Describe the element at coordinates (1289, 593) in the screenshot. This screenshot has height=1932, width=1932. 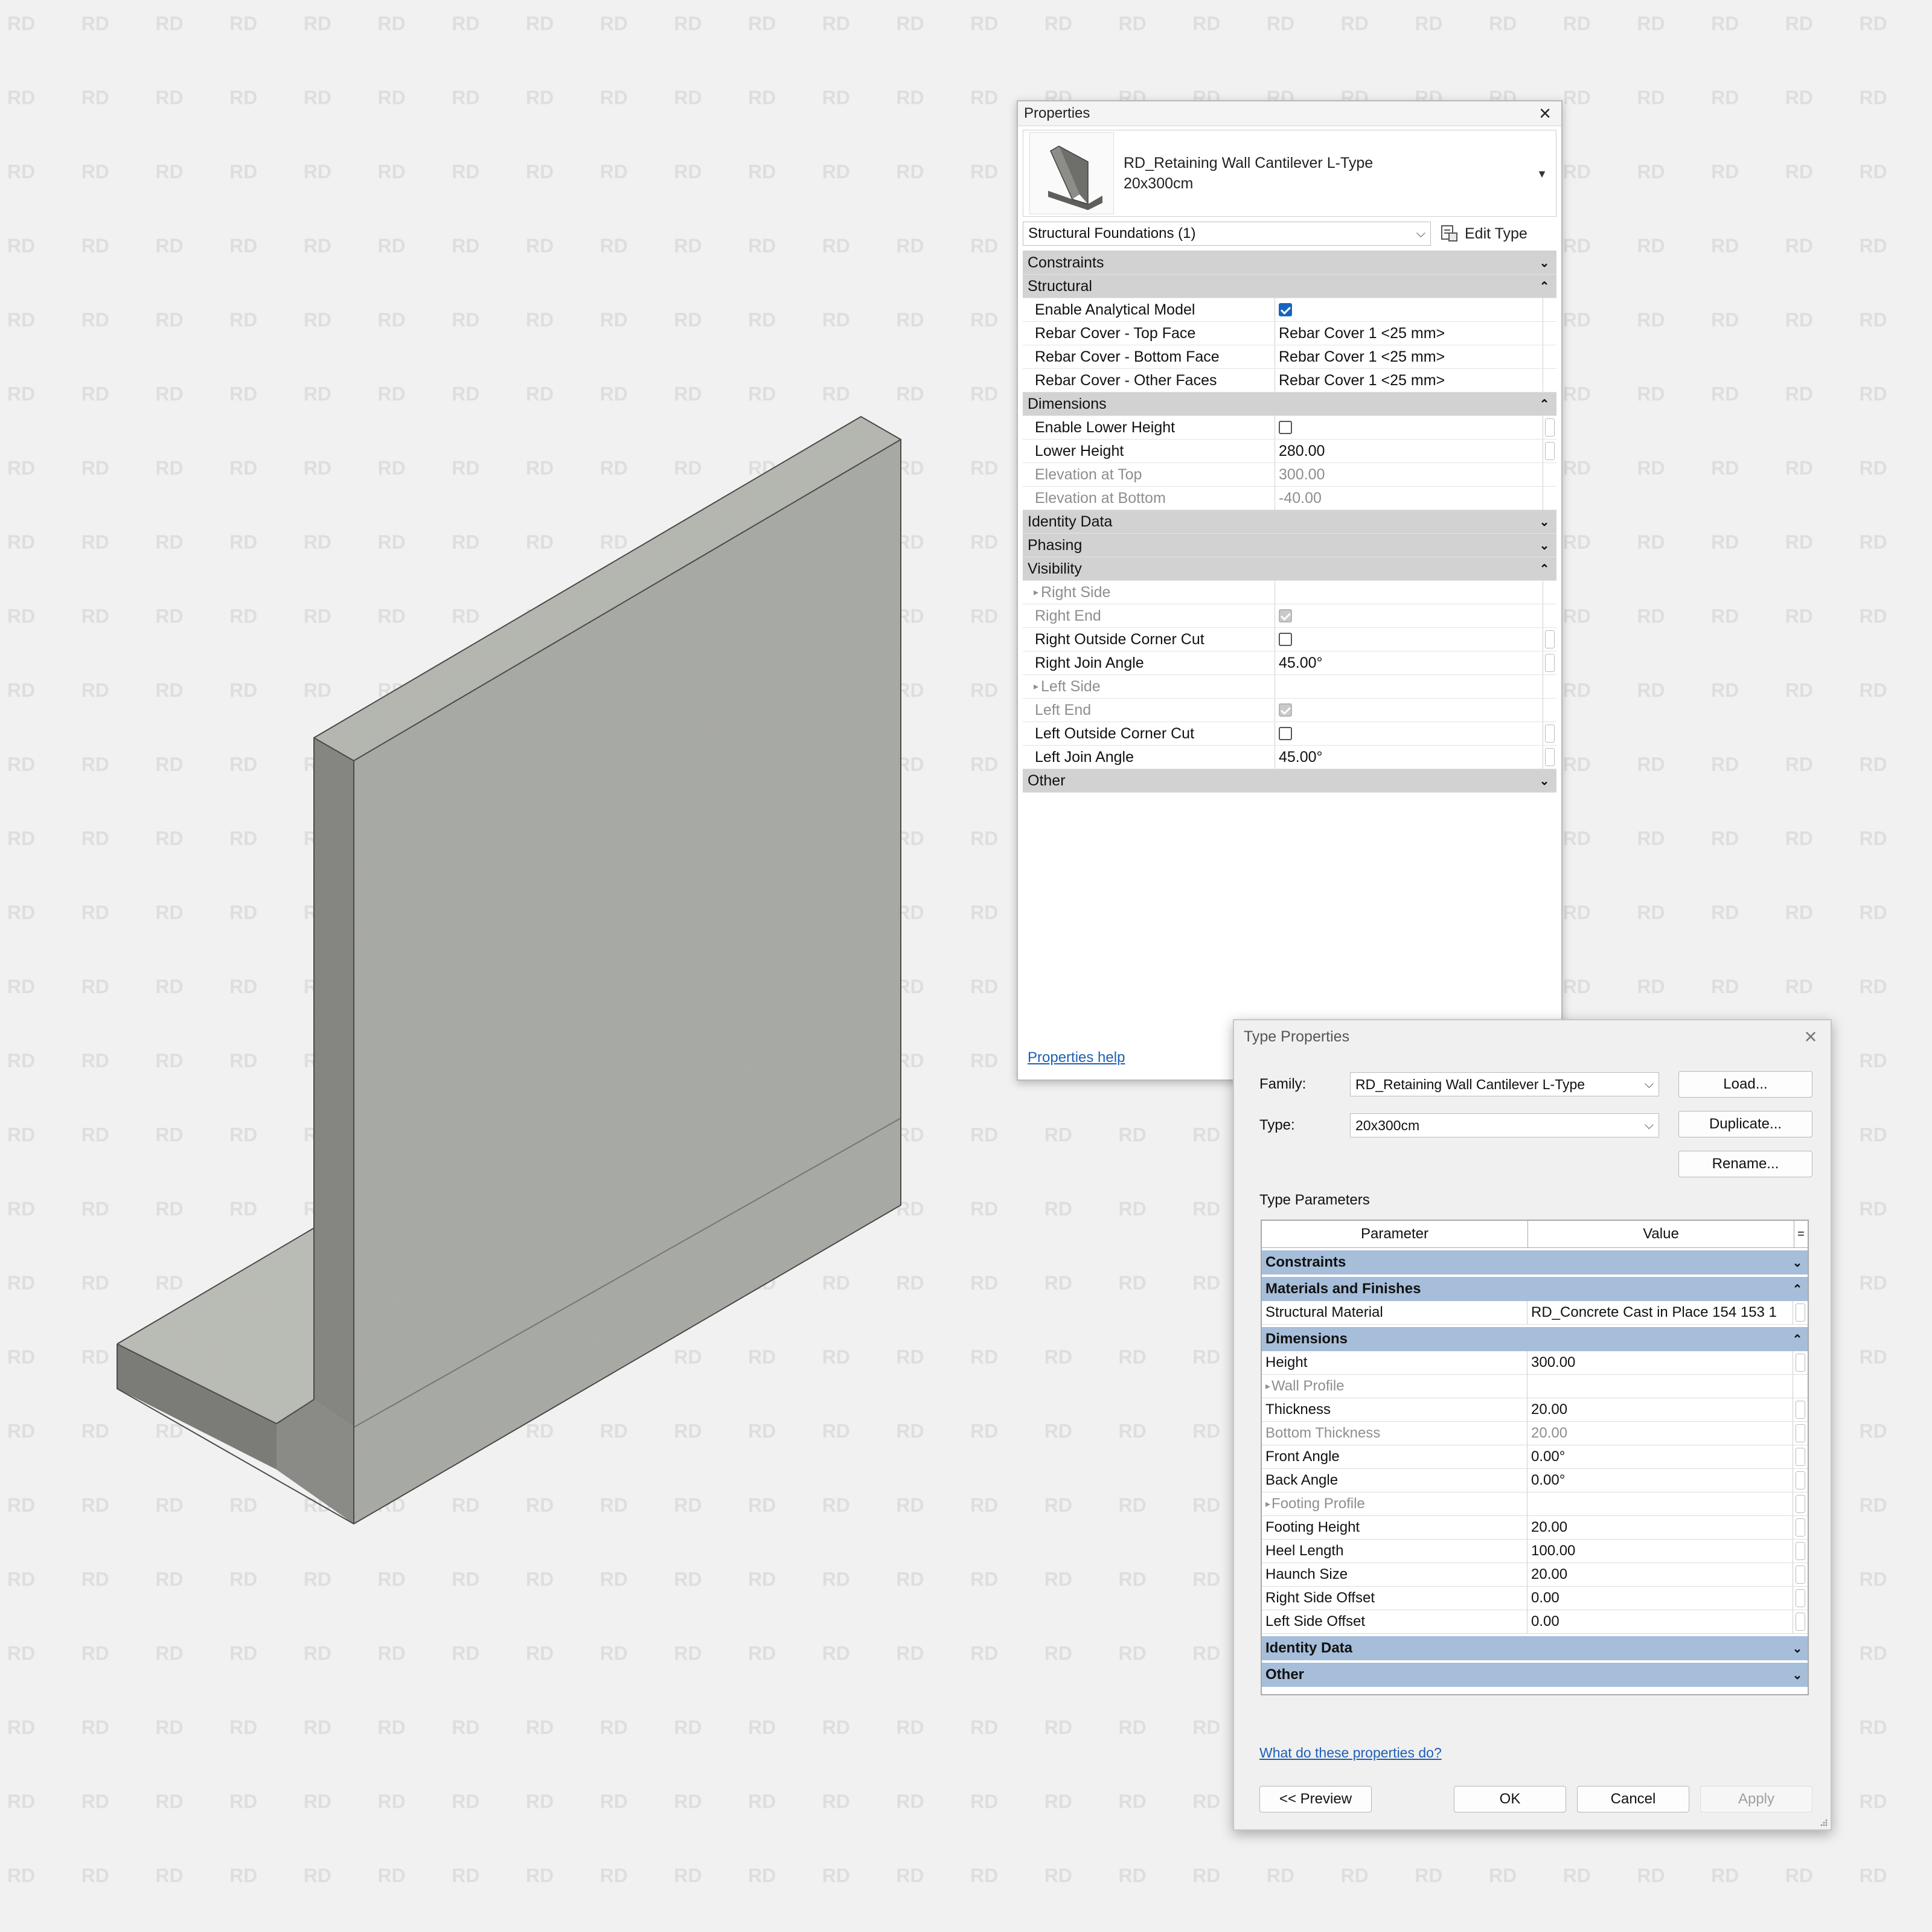
I see `prop-row-right-side: ▸ Right Side` at that location.